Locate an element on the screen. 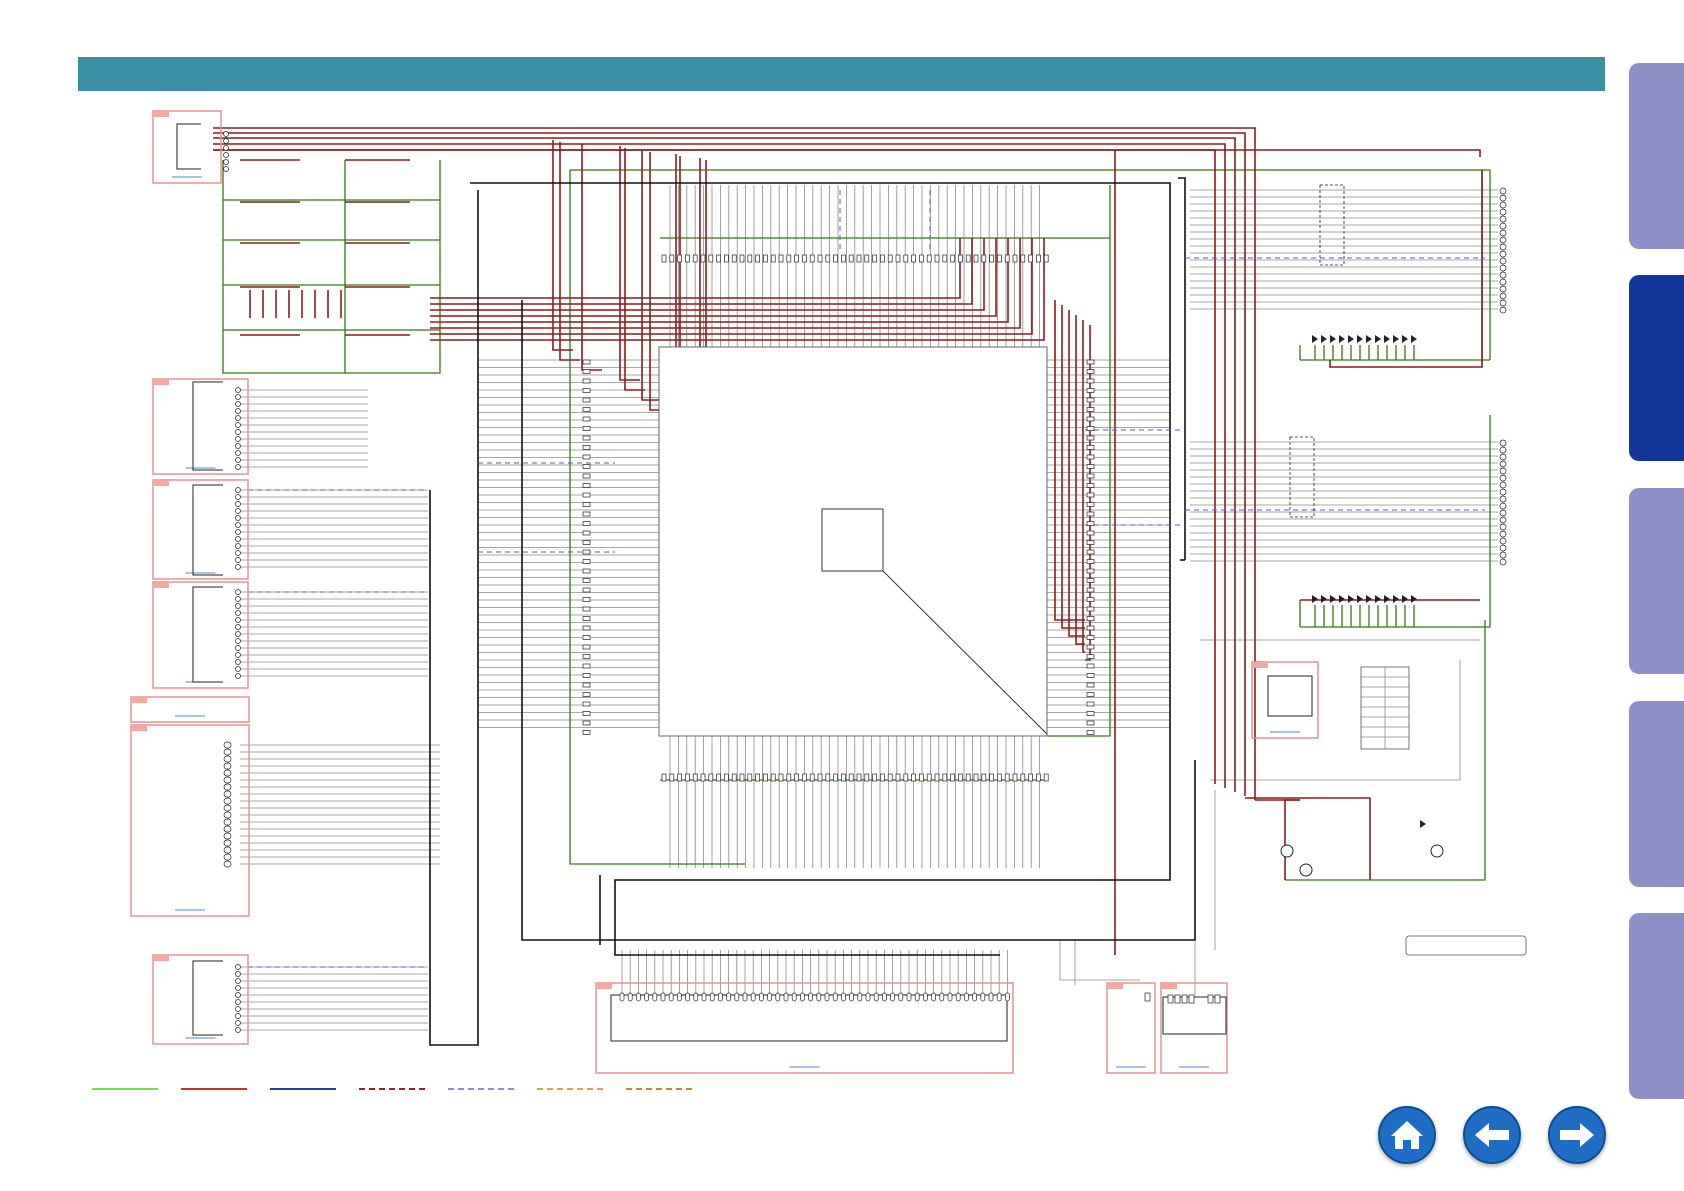  main-ic is located at coordinates (853, 541).